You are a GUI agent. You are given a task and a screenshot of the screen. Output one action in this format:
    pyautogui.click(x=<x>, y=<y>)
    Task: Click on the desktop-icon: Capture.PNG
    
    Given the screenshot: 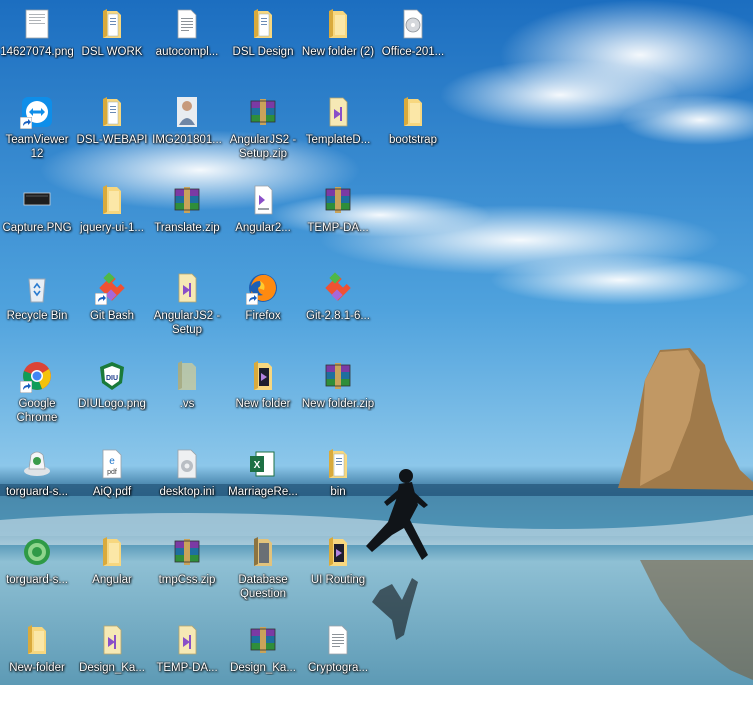 What is the action you would take?
    pyautogui.click(x=37, y=220)
    